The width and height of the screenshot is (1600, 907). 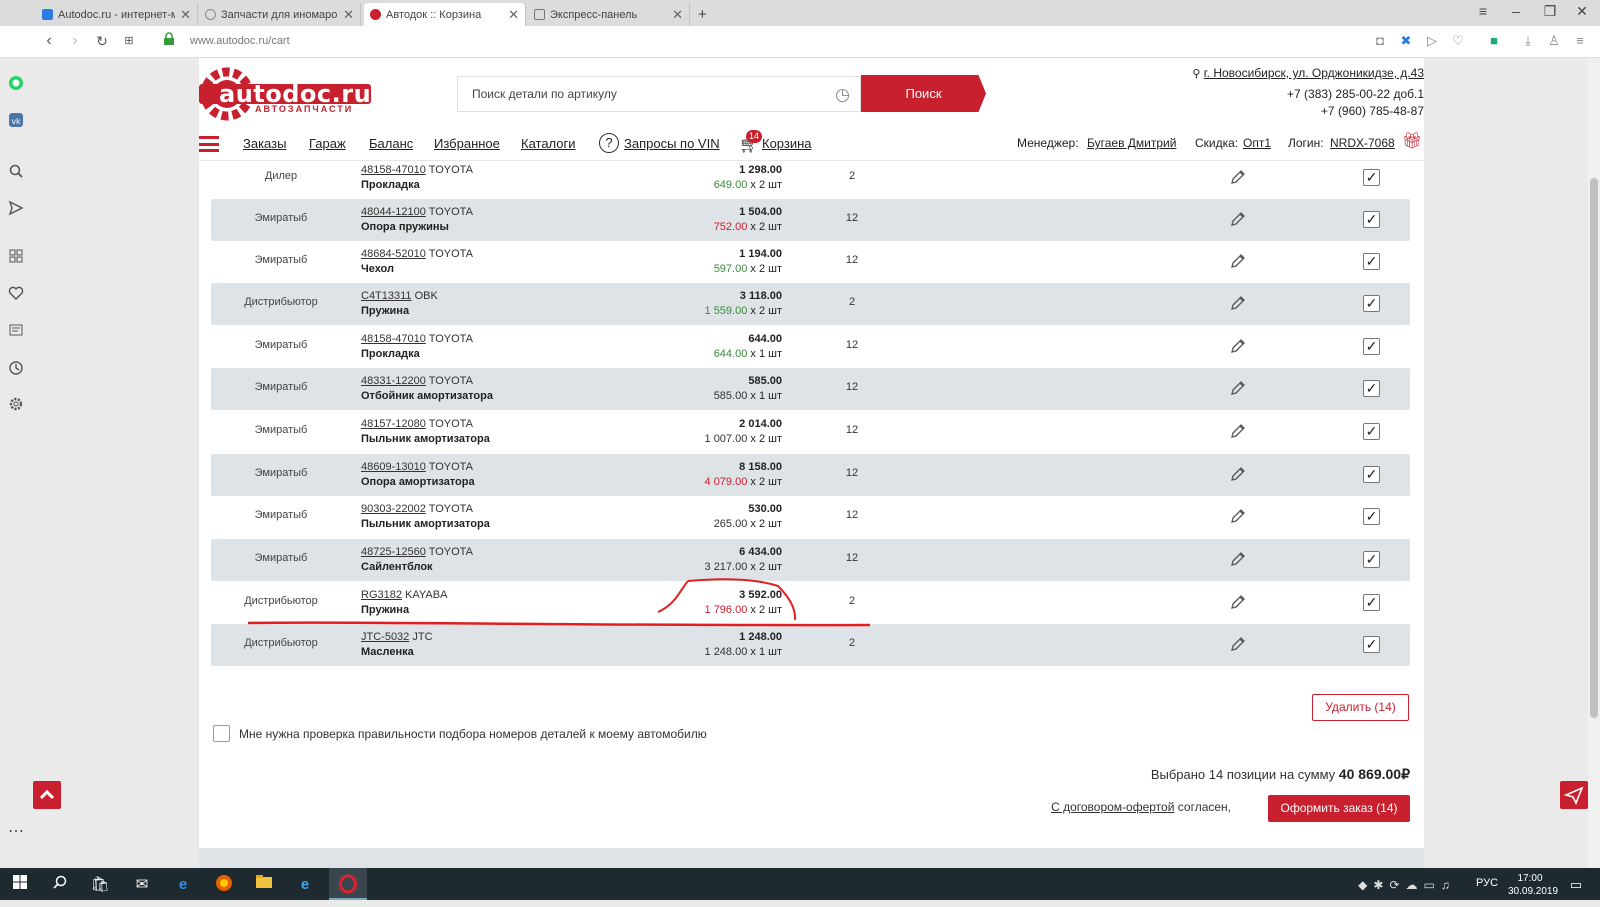 I want to click on offer-link: С договором-офертой, so click(x=1112, y=807).